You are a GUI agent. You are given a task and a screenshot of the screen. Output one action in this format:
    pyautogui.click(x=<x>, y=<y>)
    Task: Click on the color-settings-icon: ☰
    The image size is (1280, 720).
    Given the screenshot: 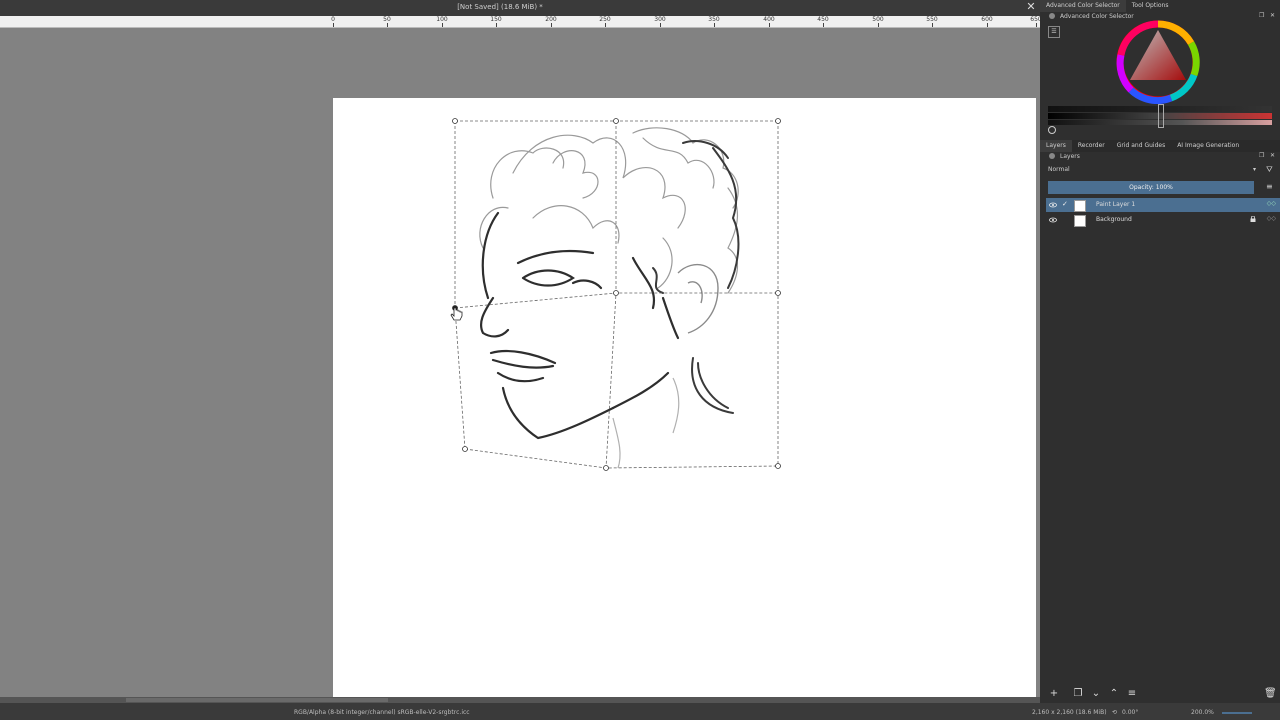 What is the action you would take?
    pyautogui.click(x=1054, y=32)
    